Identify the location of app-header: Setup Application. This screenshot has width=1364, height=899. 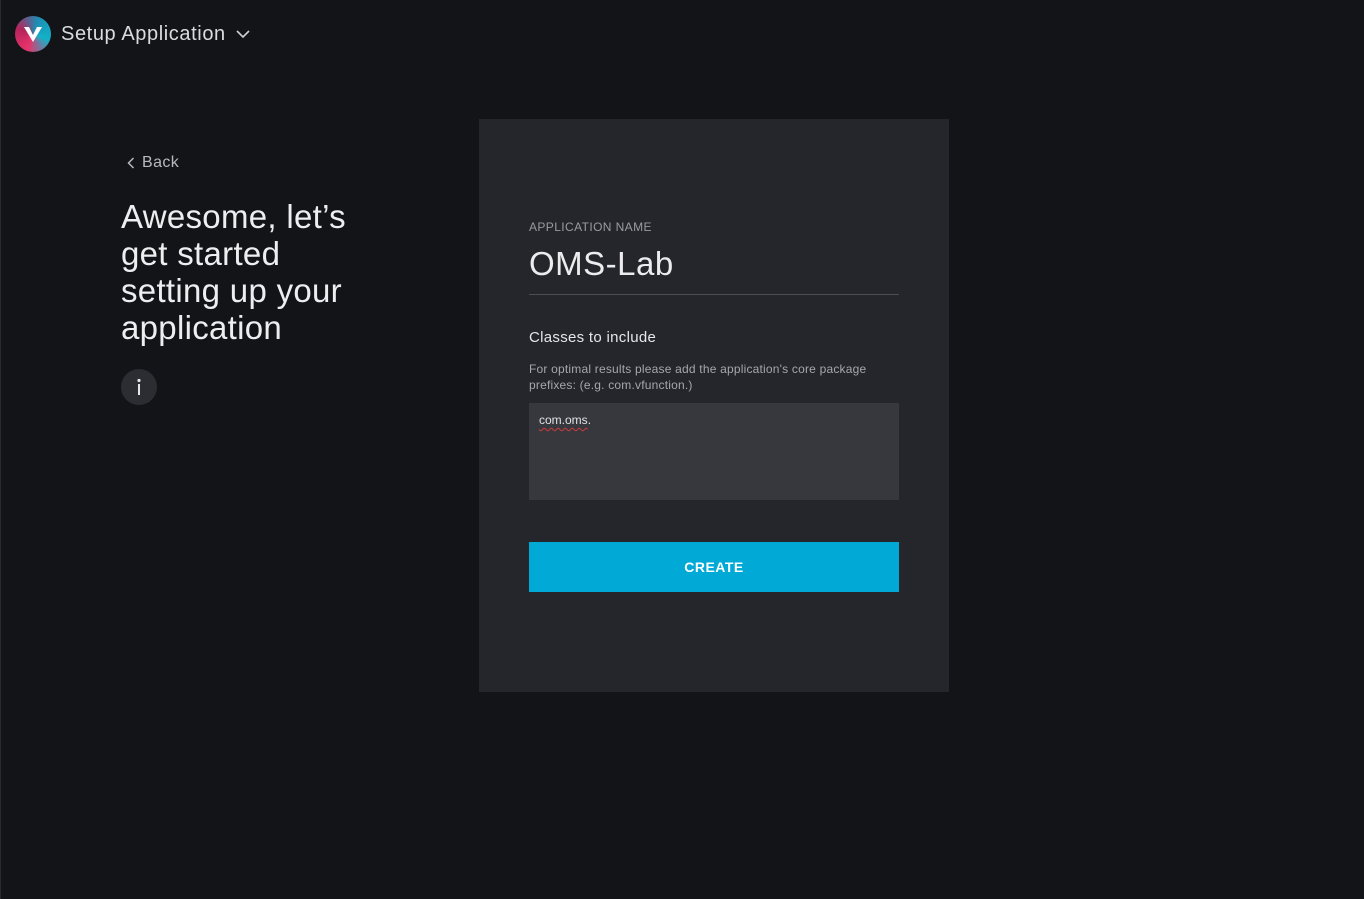
(132, 34).